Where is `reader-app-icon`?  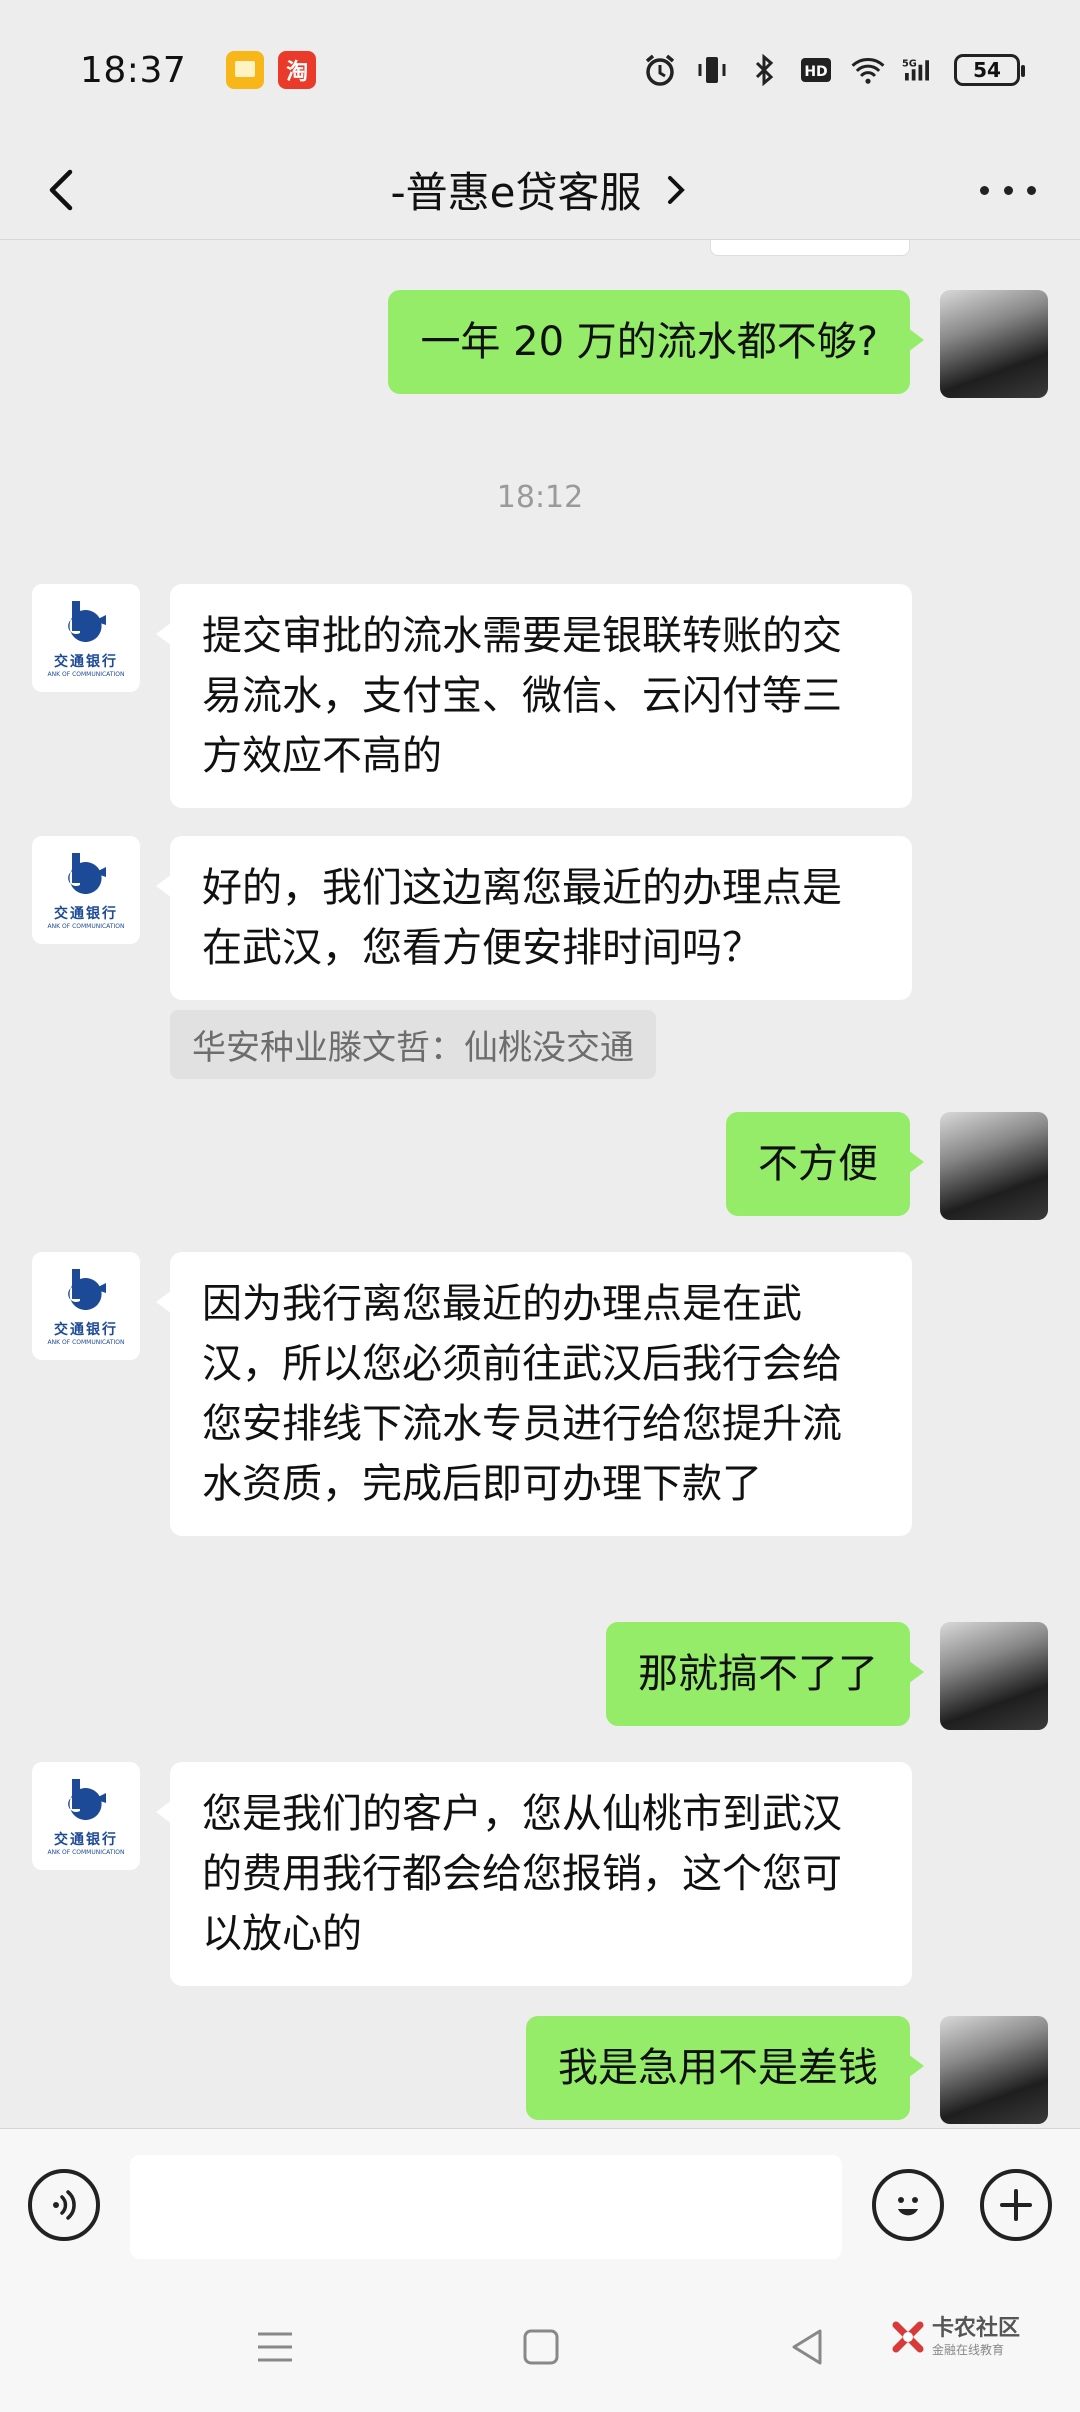 reader-app-icon is located at coordinates (245, 70).